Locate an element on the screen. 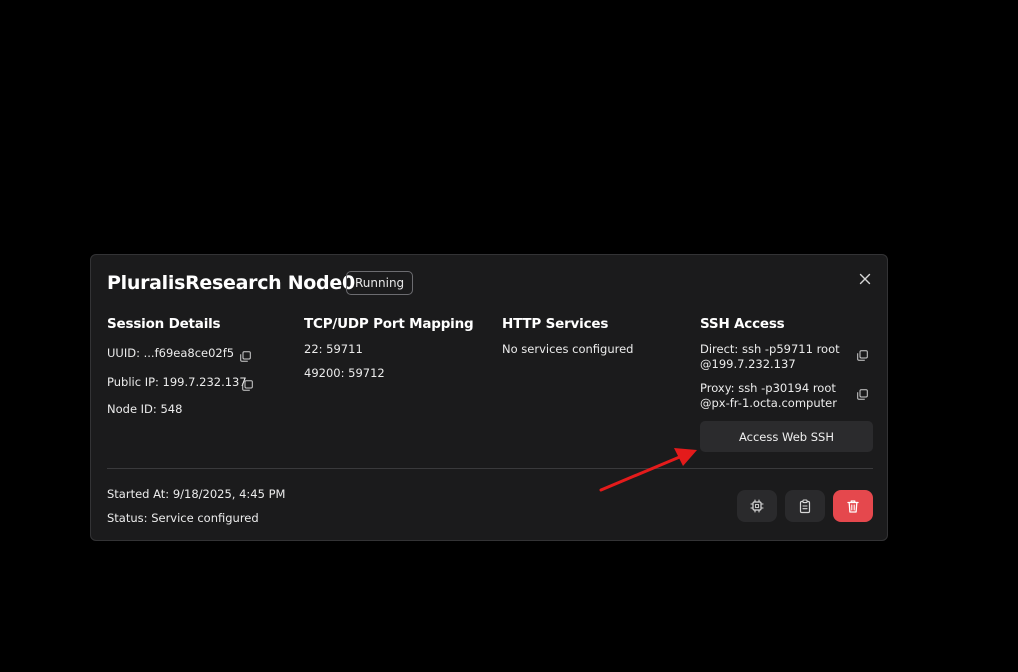 The height and width of the screenshot is (672, 1018). public-ip-row: Public IP: 199.7.232.137 is located at coordinates (177, 382).